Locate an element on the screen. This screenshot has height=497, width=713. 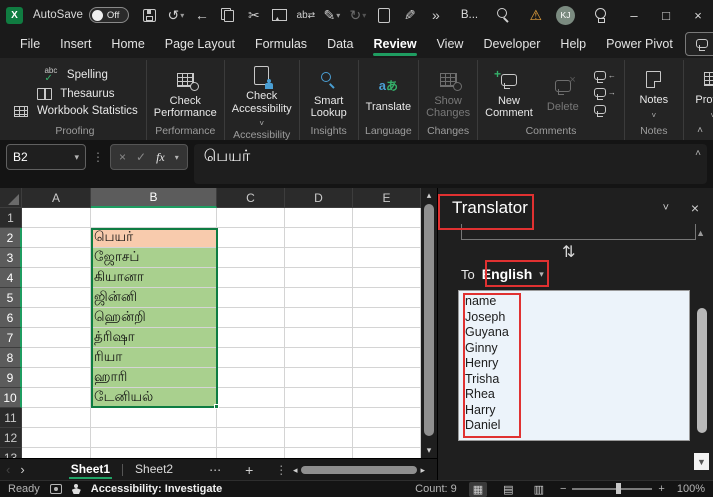
cell-D5 is located at coordinates (319, 298).